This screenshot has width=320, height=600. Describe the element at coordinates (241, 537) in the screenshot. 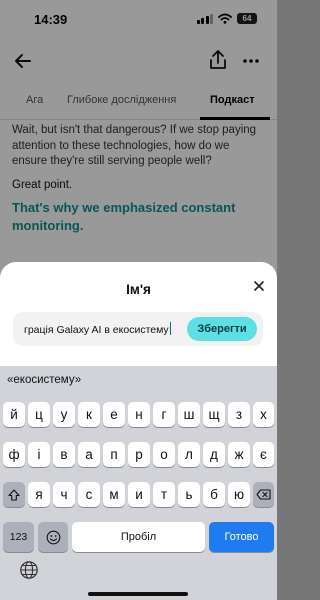

I see `done-key: Готово` at that location.